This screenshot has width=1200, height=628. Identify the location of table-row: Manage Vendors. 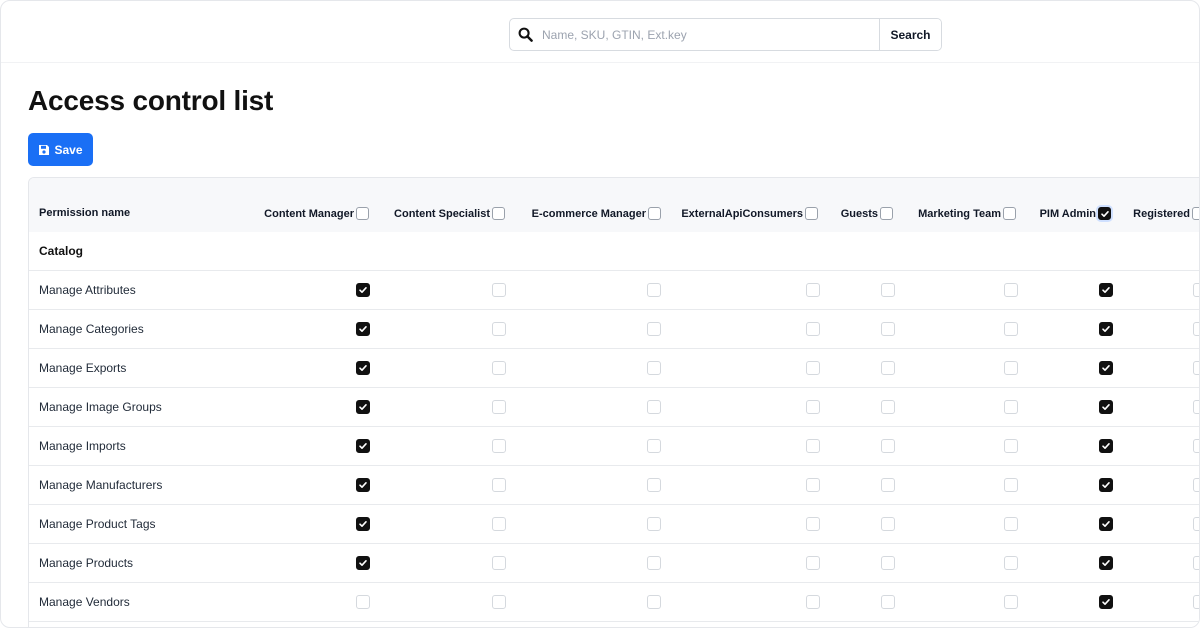
(614, 602).